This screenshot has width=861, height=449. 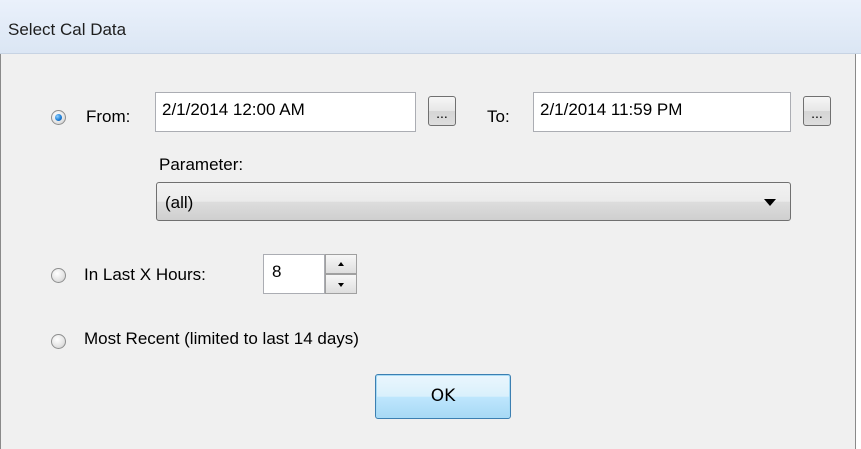 I want to click on up-arrow-icon, so click(x=341, y=264).